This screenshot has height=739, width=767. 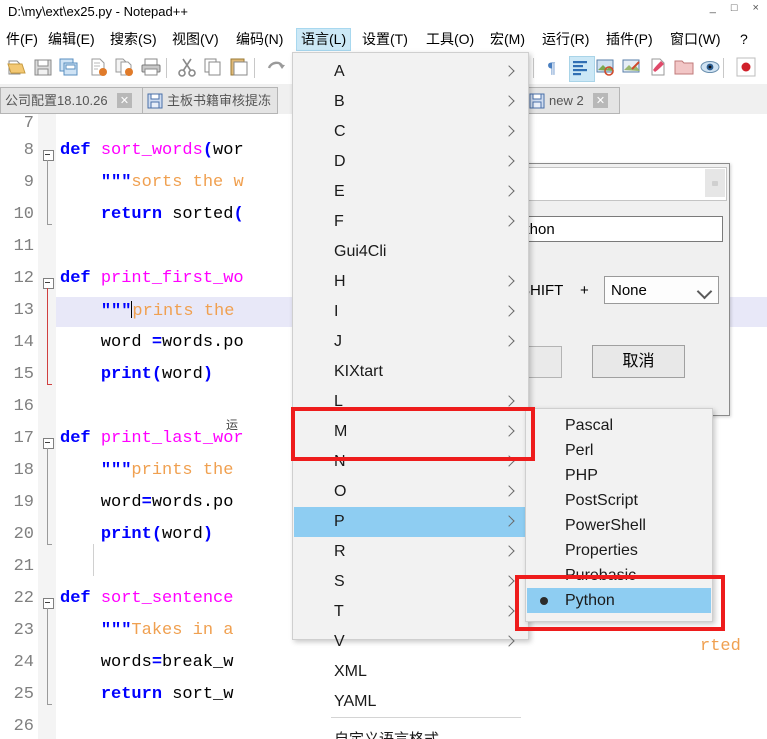 I want to click on fold-box-line12, so click(x=48, y=283).